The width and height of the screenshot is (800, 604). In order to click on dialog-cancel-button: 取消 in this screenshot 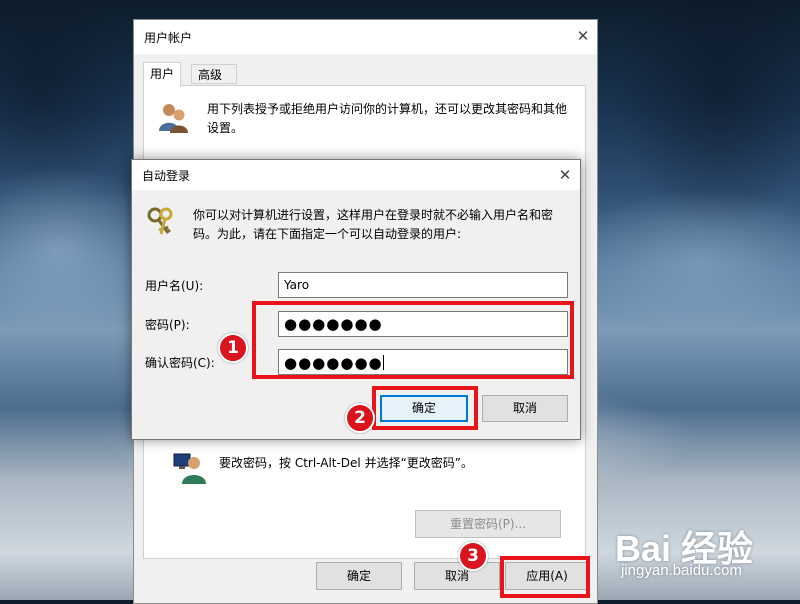, I will do `click(525, 408)`.